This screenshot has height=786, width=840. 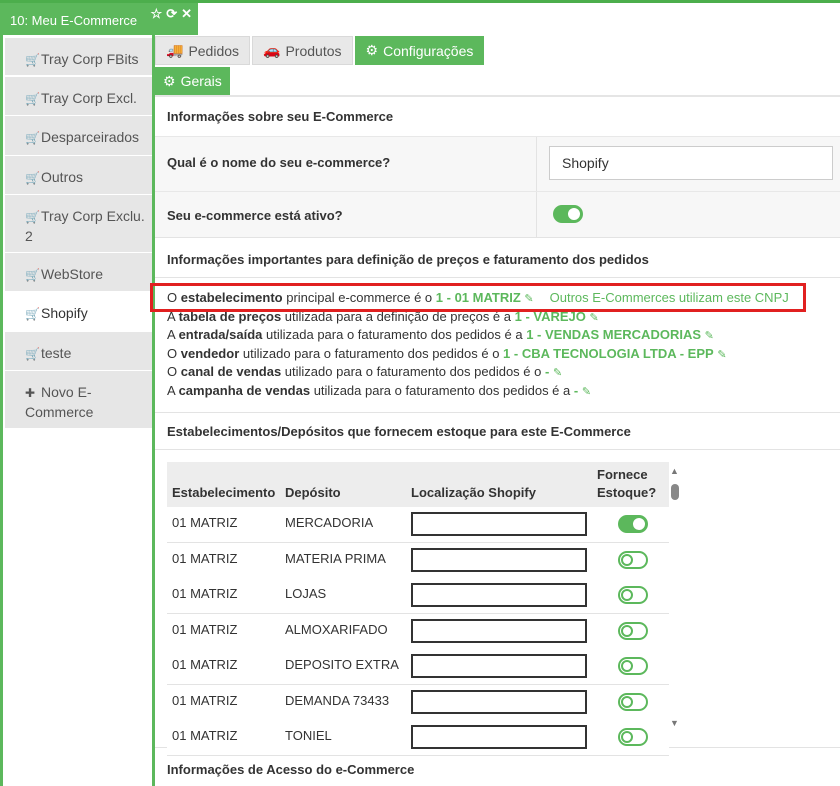 What do you see at coordinates (80, 136) in the screenshot?
I see `sidebar-item-desparceirados: 🛒Desparceirados` at bounding box center [80, 136].